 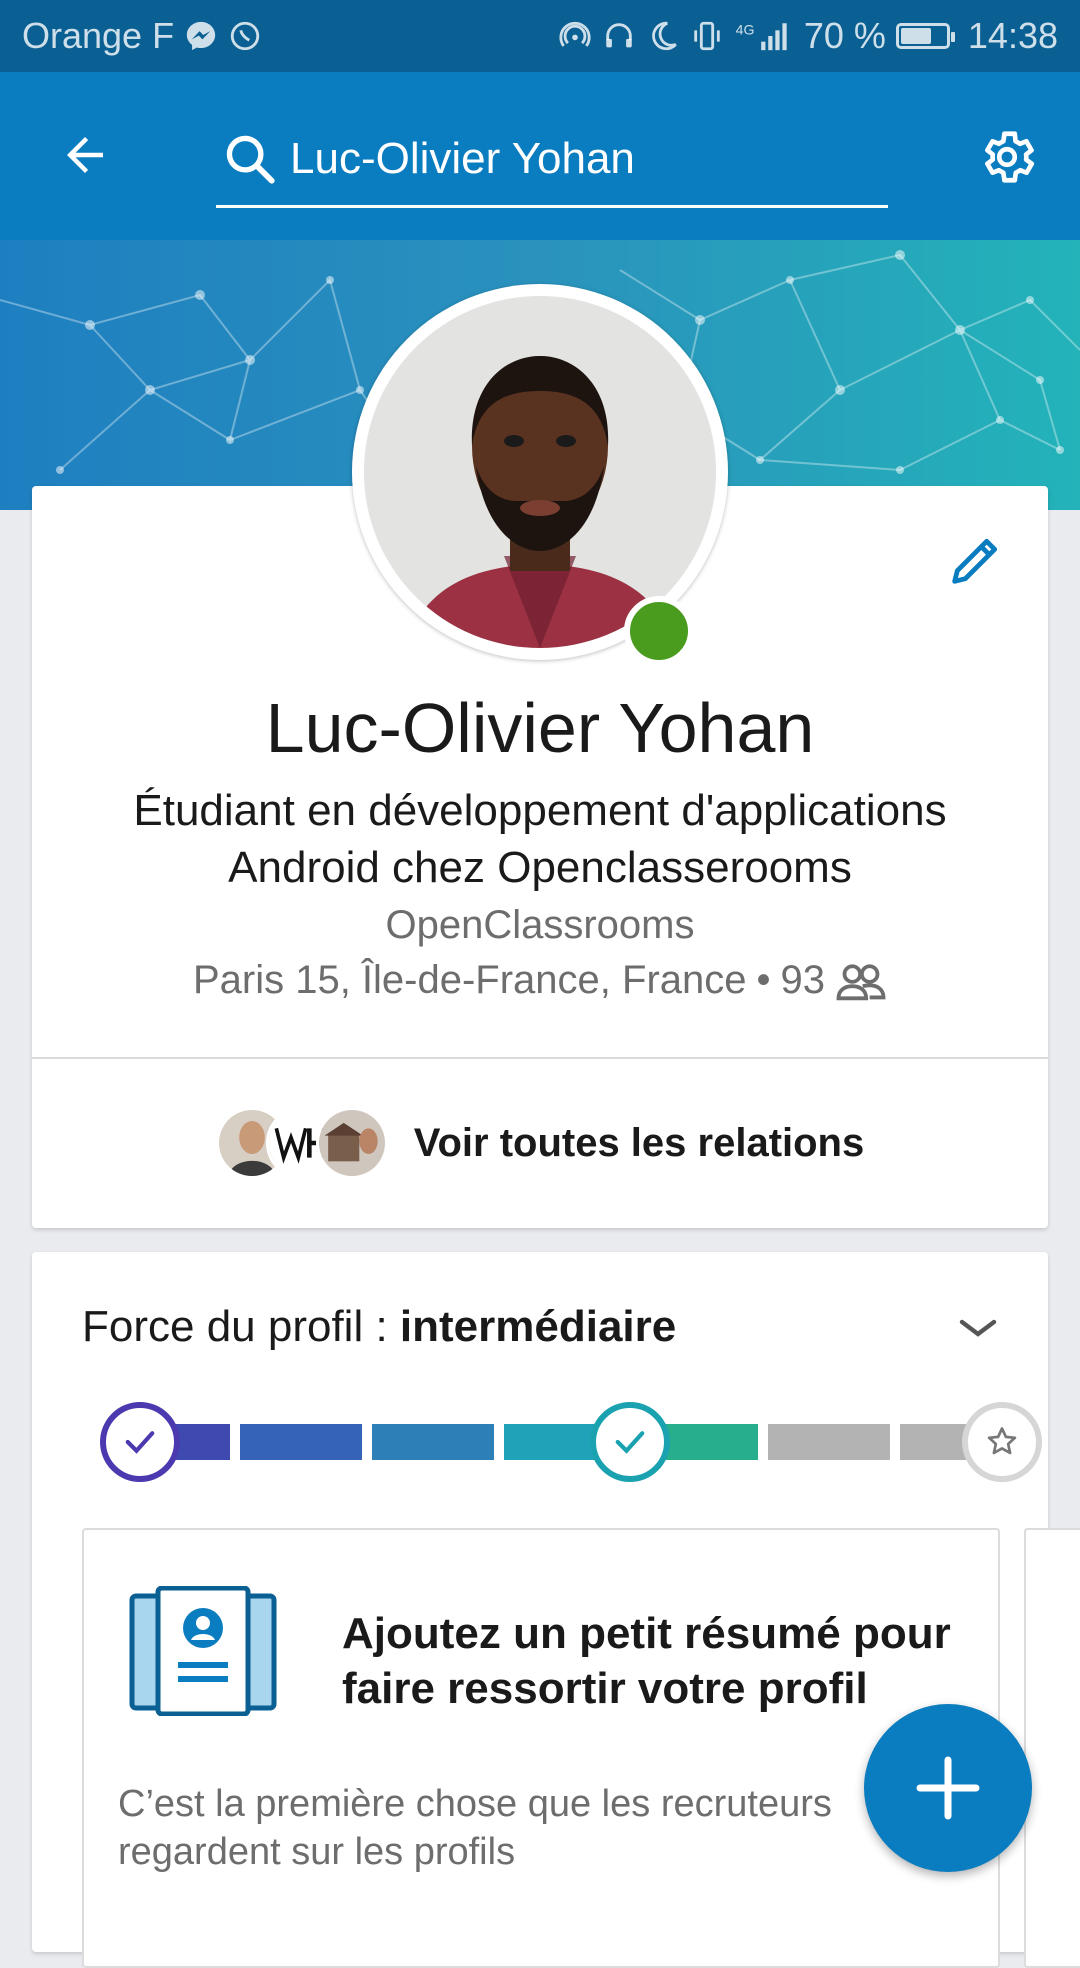 I want to click on headset-icon, so click(x=619, y=36).